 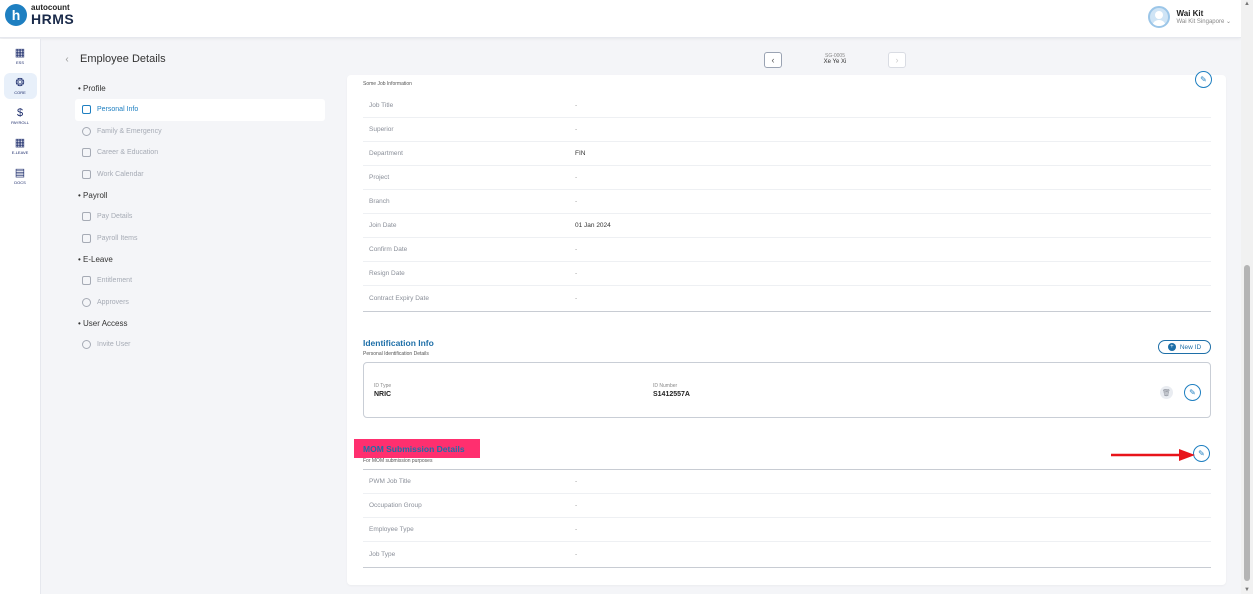 What do you see at coordinates (897, 60) in the screenshot?
I see `next-employee-button: ›` at bounding box center [897, 60].